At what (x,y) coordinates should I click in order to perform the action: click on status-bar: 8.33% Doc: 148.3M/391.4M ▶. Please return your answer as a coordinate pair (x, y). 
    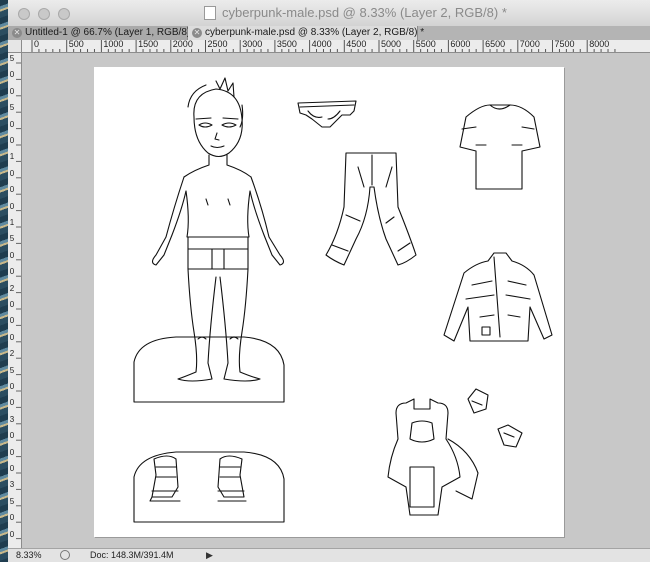
    Looking at the image, I should click on (329, 555).